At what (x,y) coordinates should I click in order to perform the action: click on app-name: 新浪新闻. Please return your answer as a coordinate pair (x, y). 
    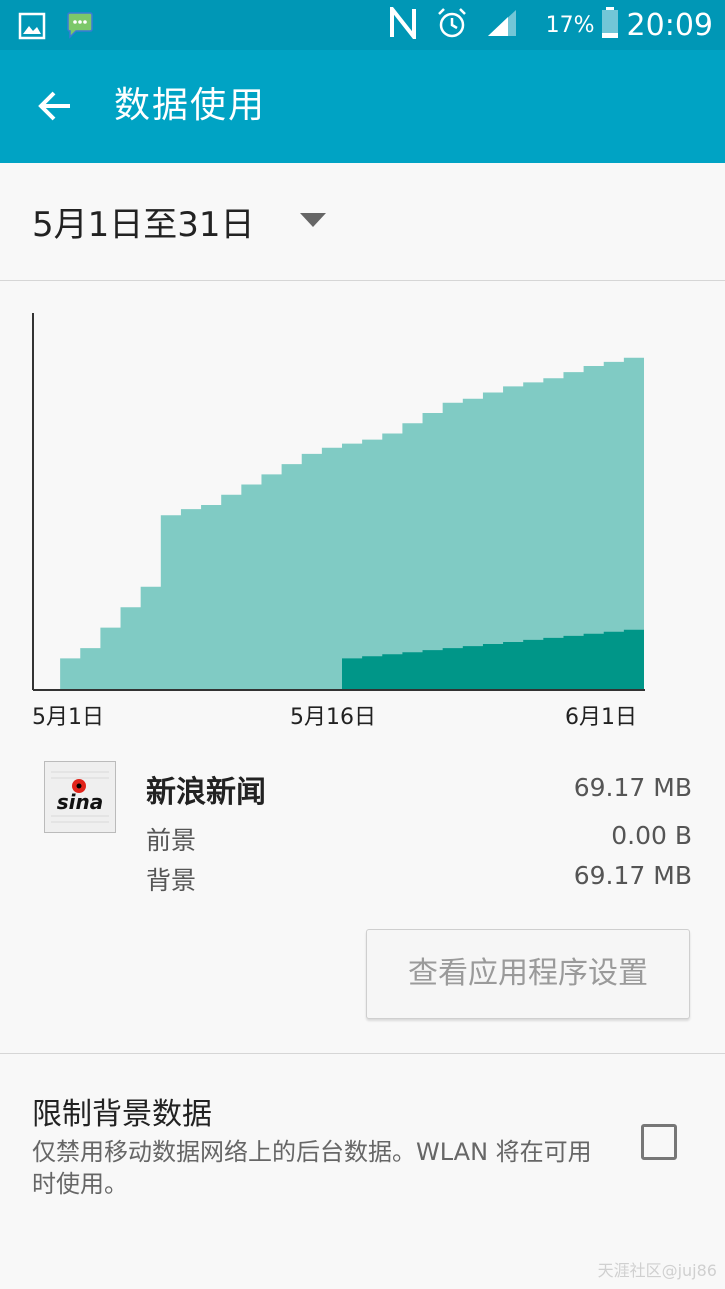
    Looking at the image, I should click on (206, 792).